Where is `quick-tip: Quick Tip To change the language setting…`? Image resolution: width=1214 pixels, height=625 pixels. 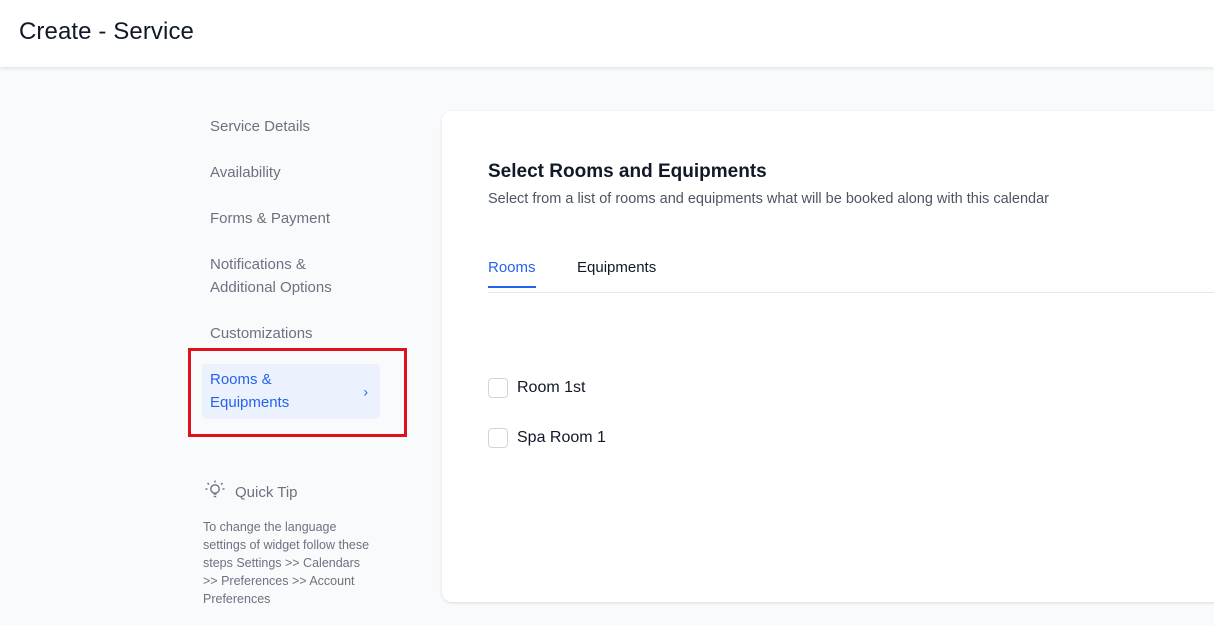 quick-tip: Quick Tip To change the language setting… is located at coordinates (293, 543).